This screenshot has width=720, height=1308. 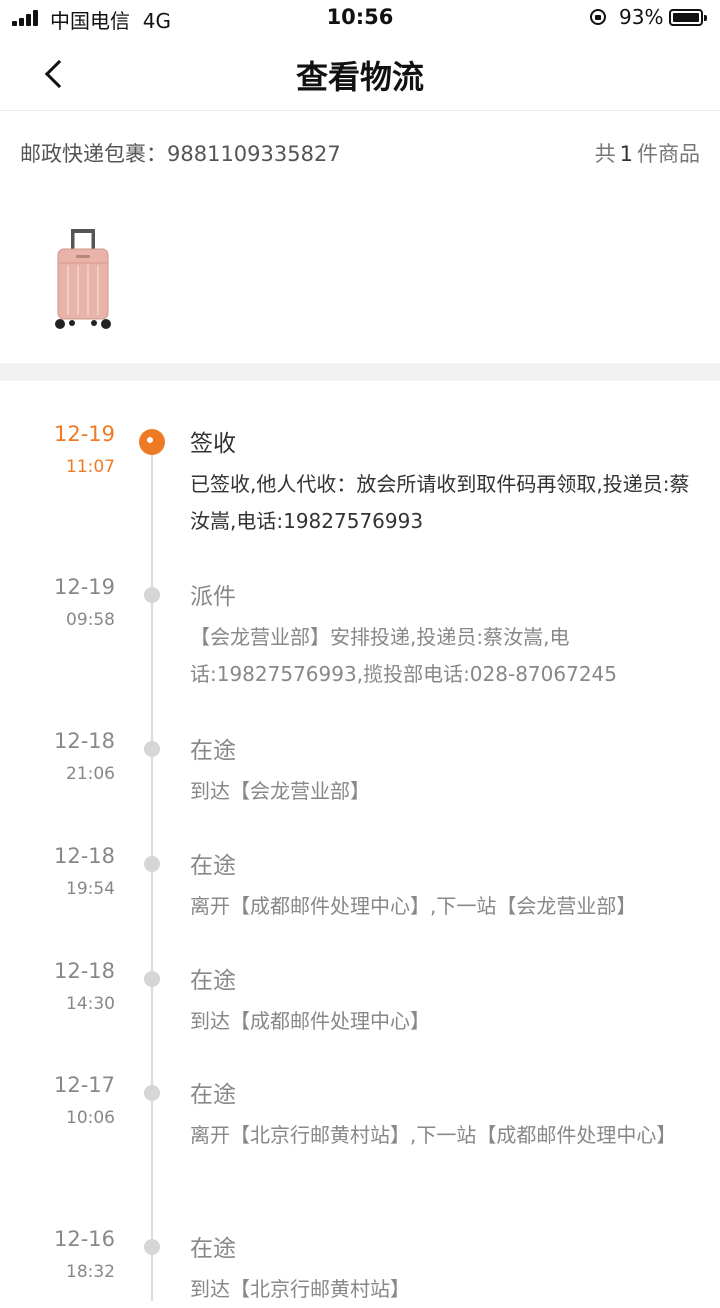 What do you see at coordinates (433, 1135) in the screenshot?
I see `event-description: 离开【北京行邮黄村站】,下一站【成都邮件处理中心】` at bounding box center [433, 1135].